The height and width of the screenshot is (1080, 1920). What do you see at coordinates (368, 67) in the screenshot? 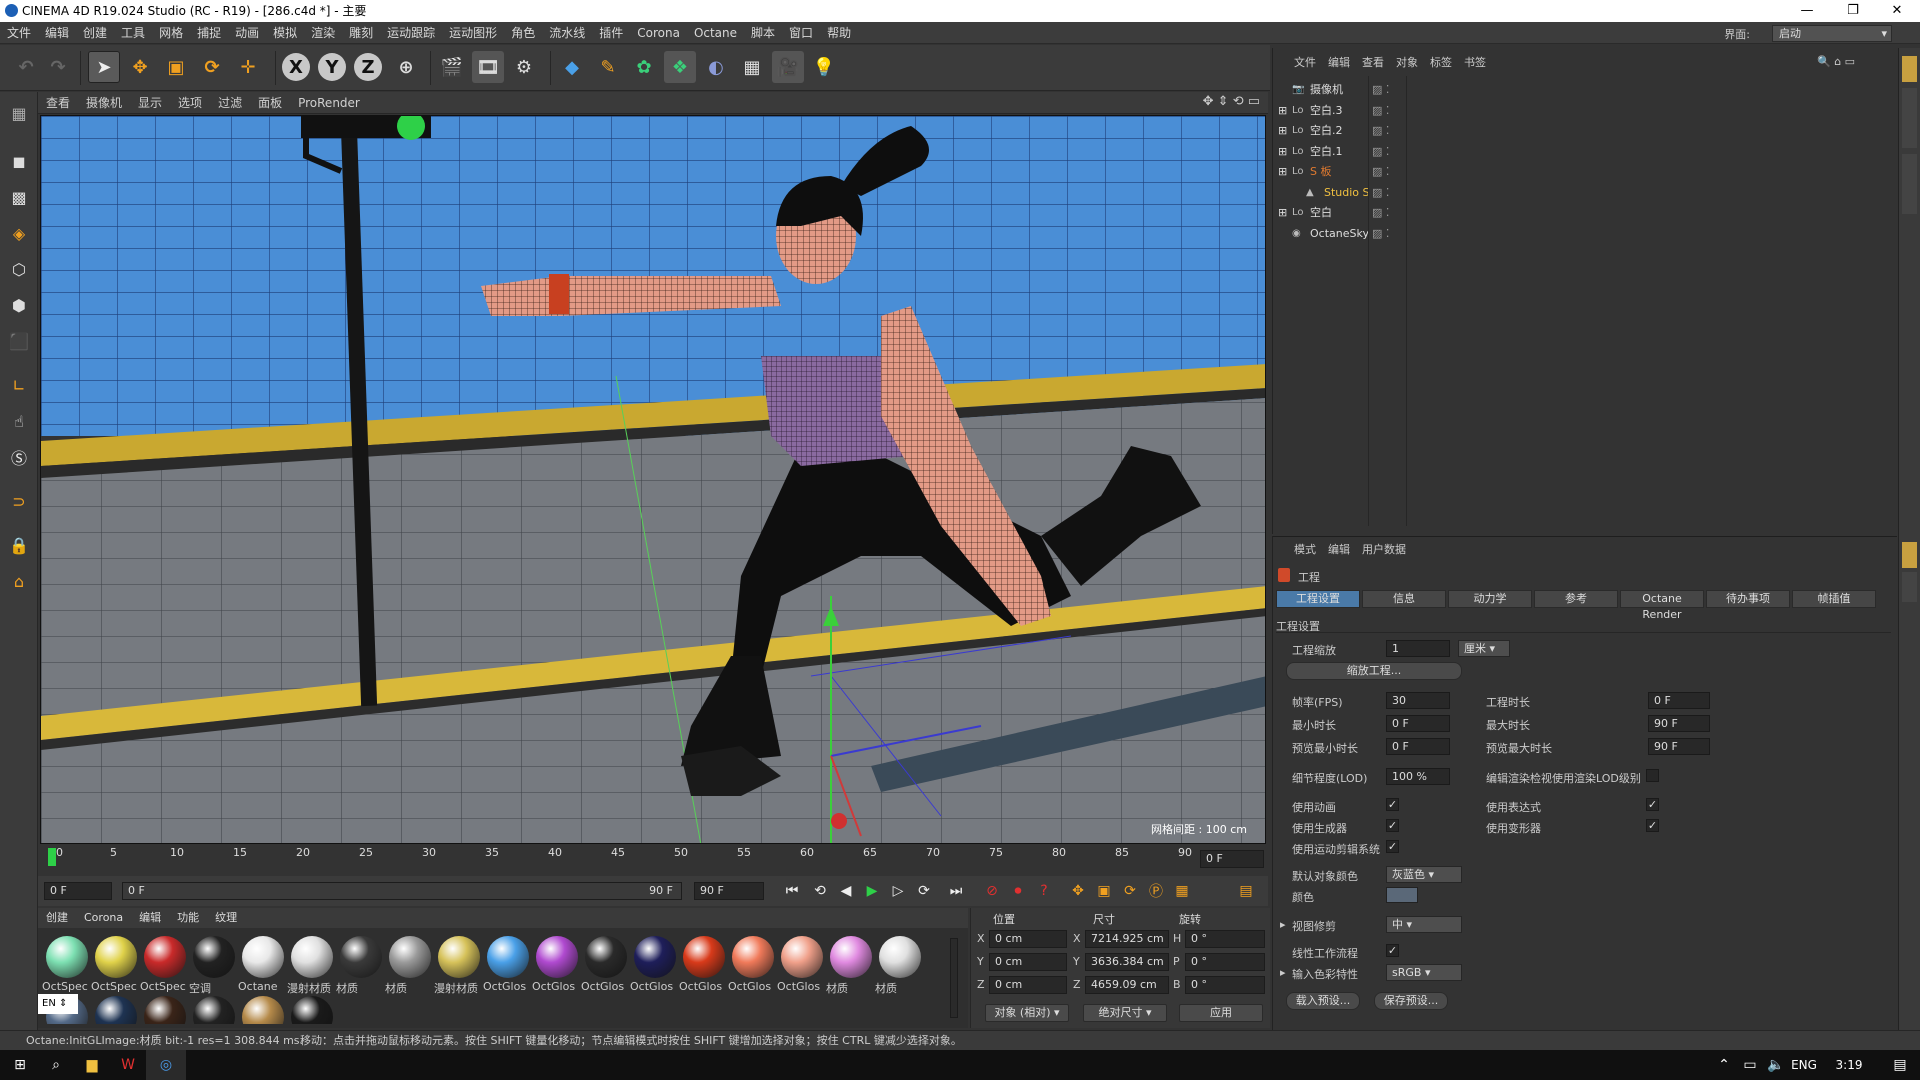
I see `axis-z-lock-button: Z` at bounding box center [368, 67].